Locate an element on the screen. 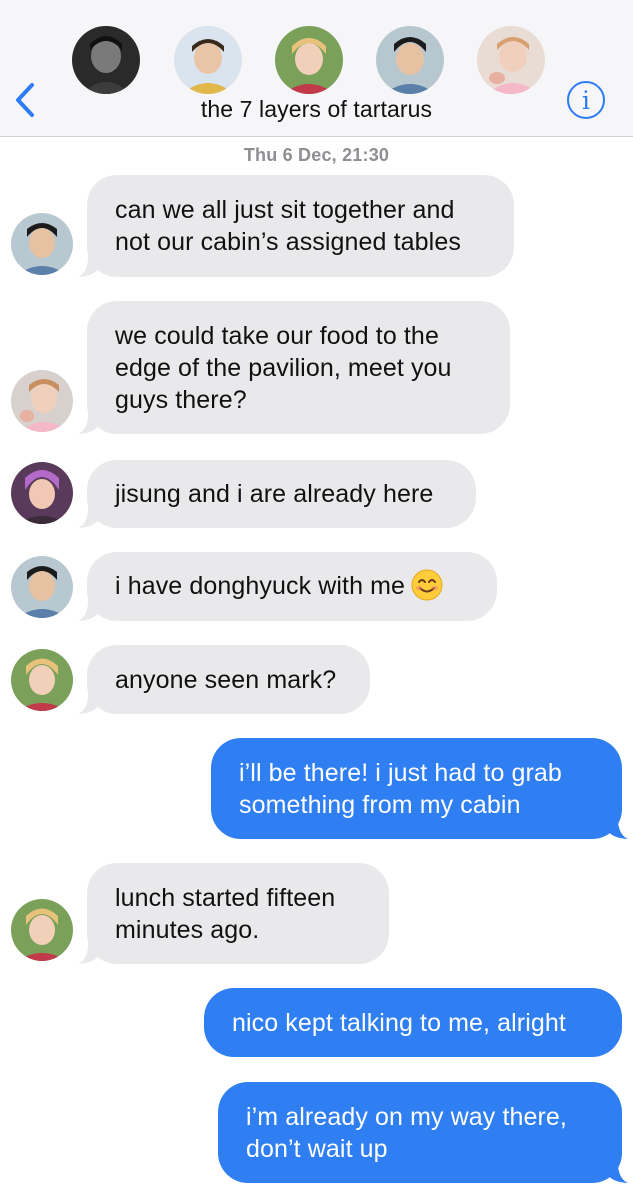 The width and height of the screenshot is (633, 1200). info-icon: i is located at coordinates (586, 100).